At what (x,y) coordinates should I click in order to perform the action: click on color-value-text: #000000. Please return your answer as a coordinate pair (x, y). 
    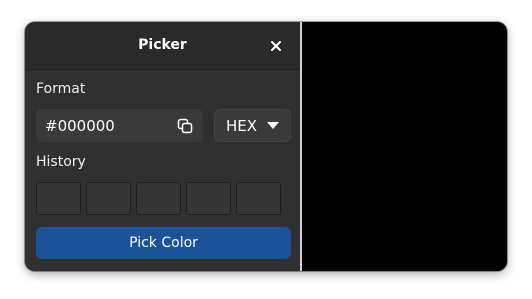
    Looking at the image, I should click on (110, 126).